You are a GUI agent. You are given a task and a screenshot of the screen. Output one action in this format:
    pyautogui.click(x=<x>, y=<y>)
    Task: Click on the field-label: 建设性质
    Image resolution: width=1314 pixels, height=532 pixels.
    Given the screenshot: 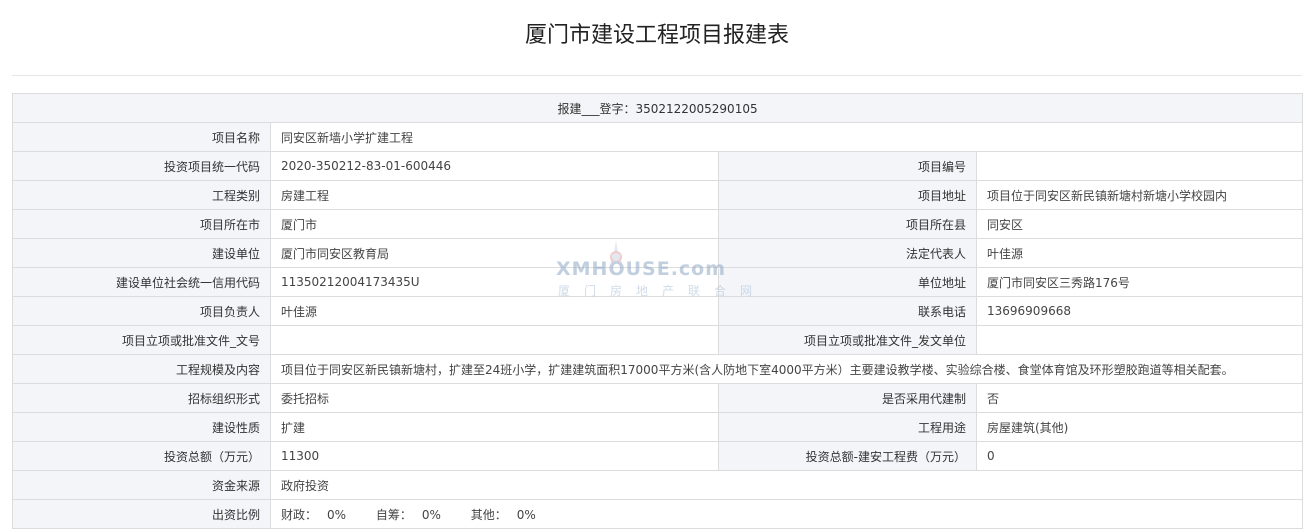 What is the action you would take?
    pyautogui.click(x=141, y=427)
    